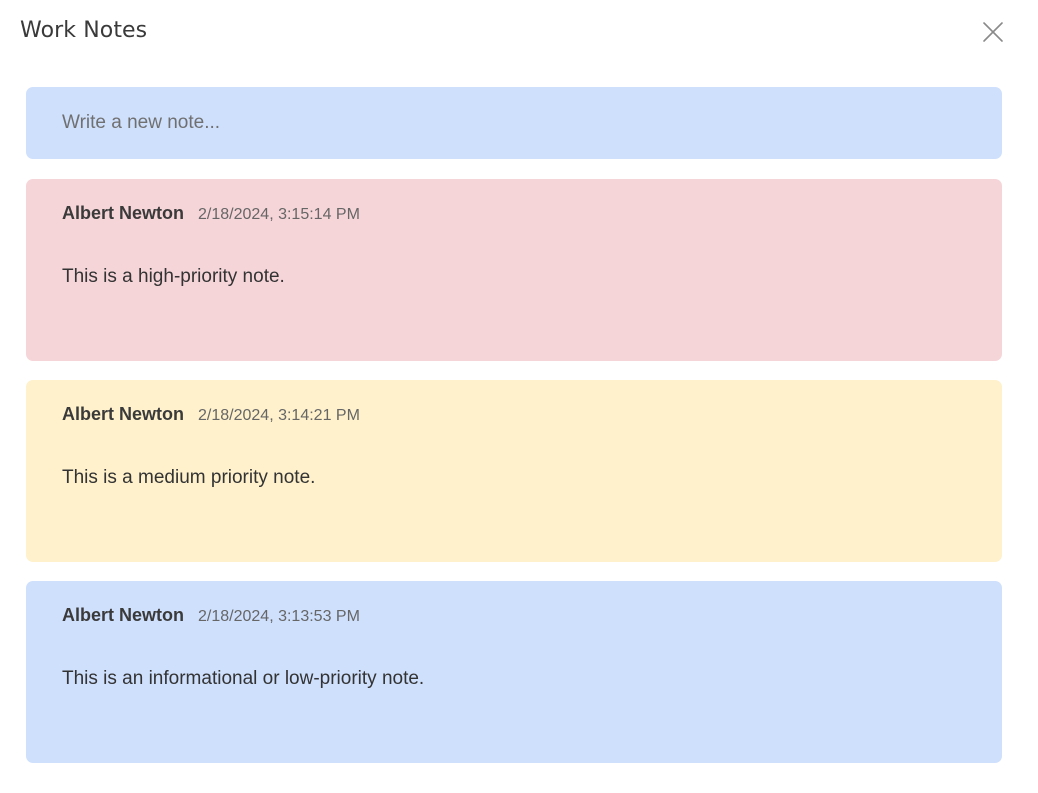 Image resolution: width=1038 pixels, height=793 pixels. Describe the element at coordinates (514, 414) in the screenshot. I see `note-header: Albert Newton 2/18/2024, 3:14:21 PM` at that location.